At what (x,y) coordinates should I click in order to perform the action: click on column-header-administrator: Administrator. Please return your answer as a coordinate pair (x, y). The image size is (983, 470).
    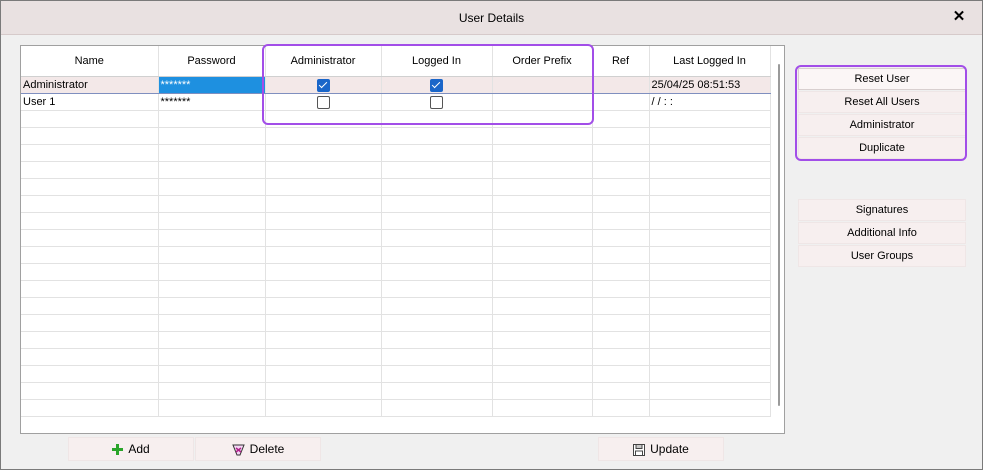
    Looking at the image, I should click on (323, 61).